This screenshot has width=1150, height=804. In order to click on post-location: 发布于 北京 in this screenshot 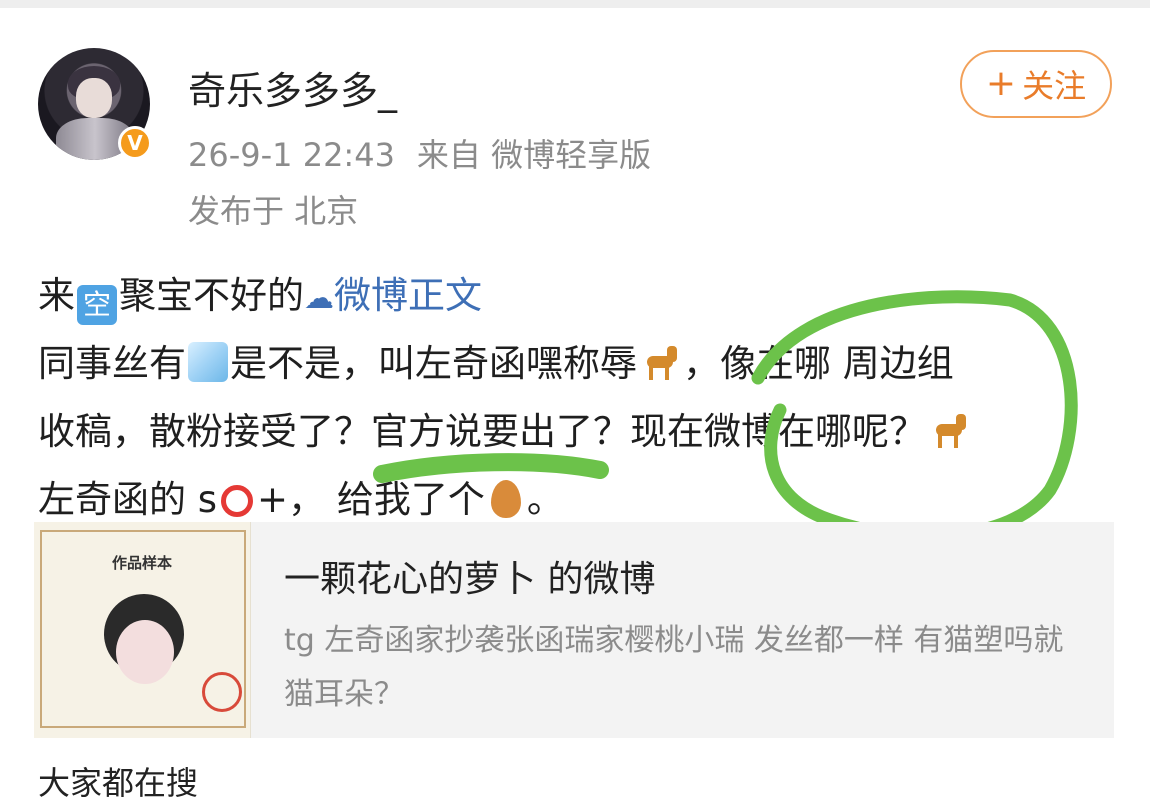, I will do `click(273, 211)`.